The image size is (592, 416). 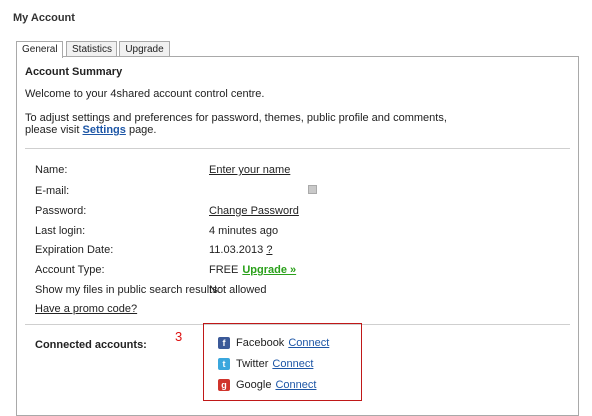 I want to click on upgrade-link: Upgrade », so click(x=269, y=270).